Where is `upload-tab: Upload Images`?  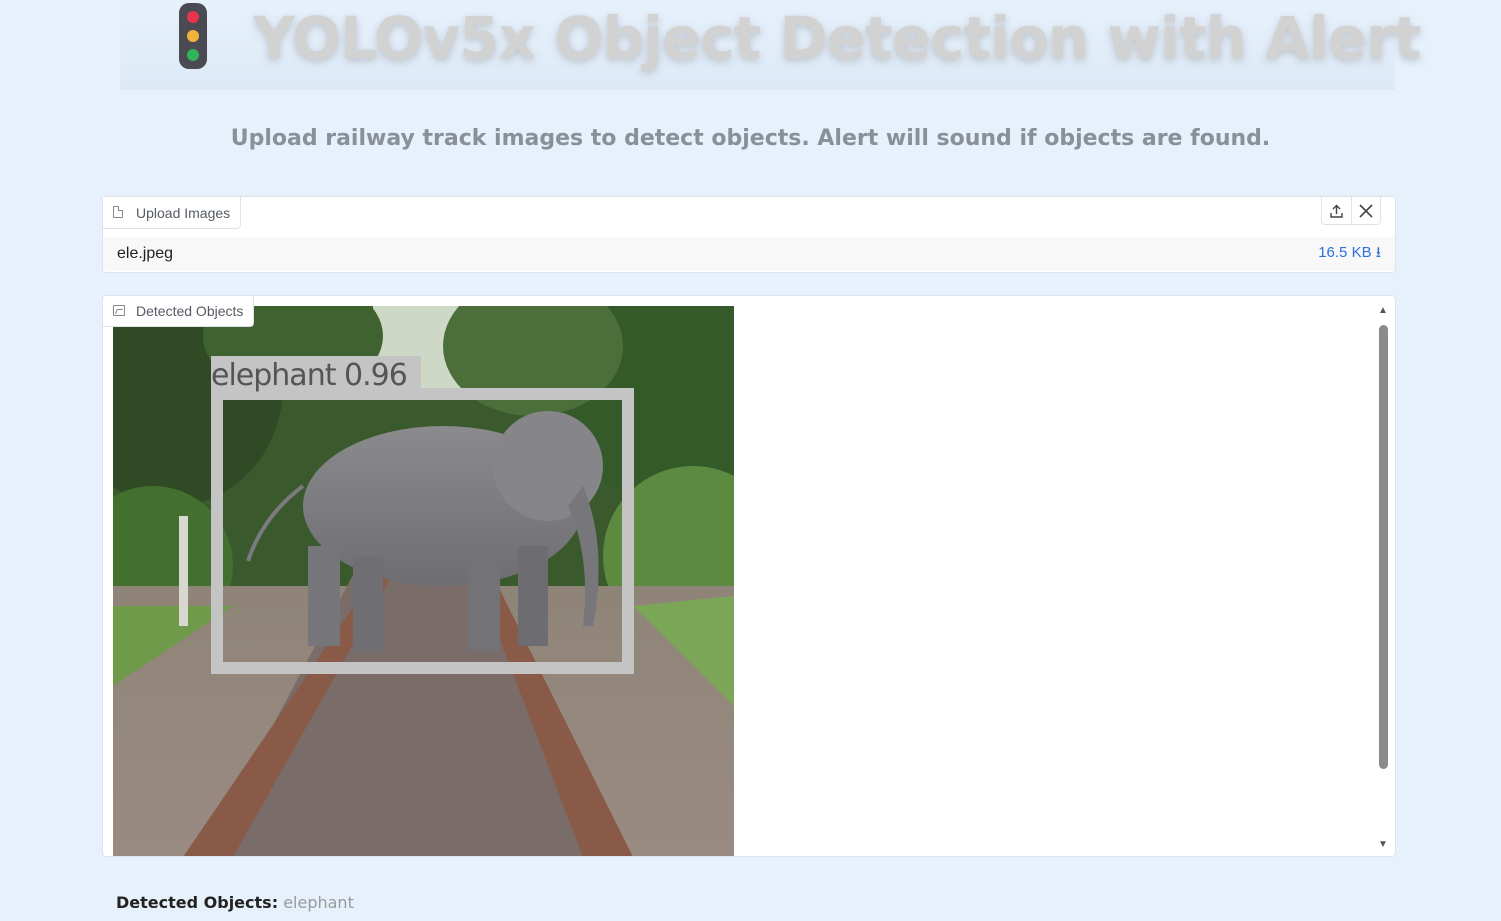
upload-tab: Upload Images is located at coordinates (172, 213).